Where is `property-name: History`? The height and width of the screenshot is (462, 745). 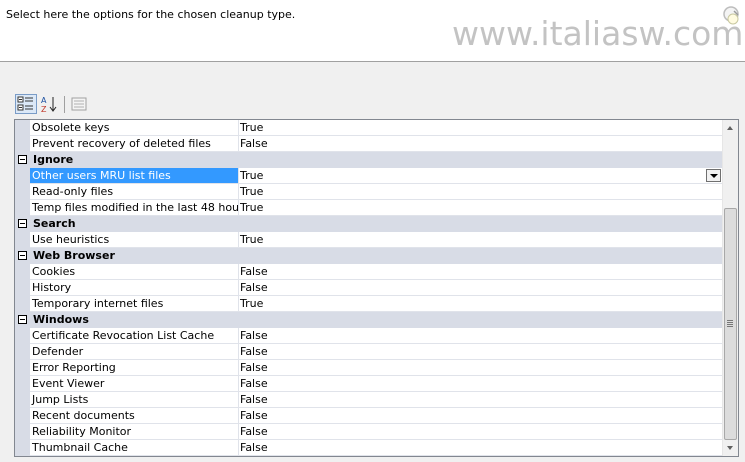
property-name: History is located at coordinates (134, 287).